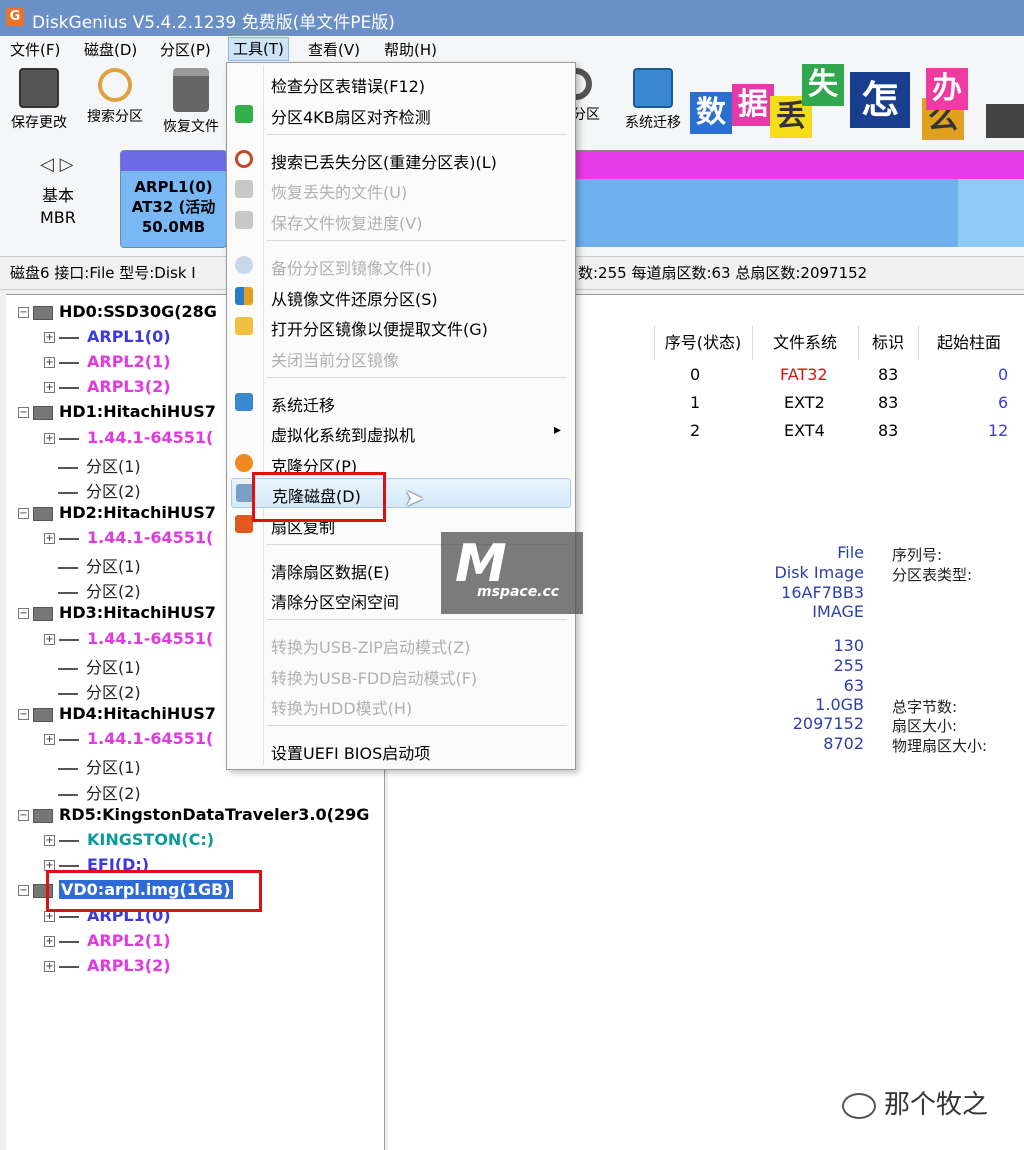 This screenshot has height=1150, width=1024. What do you see at coordinates (117, 612) in the screenshot?
I see `tree-disk: − HD3:HitachiHUS7` at bounding box center [117, 612].